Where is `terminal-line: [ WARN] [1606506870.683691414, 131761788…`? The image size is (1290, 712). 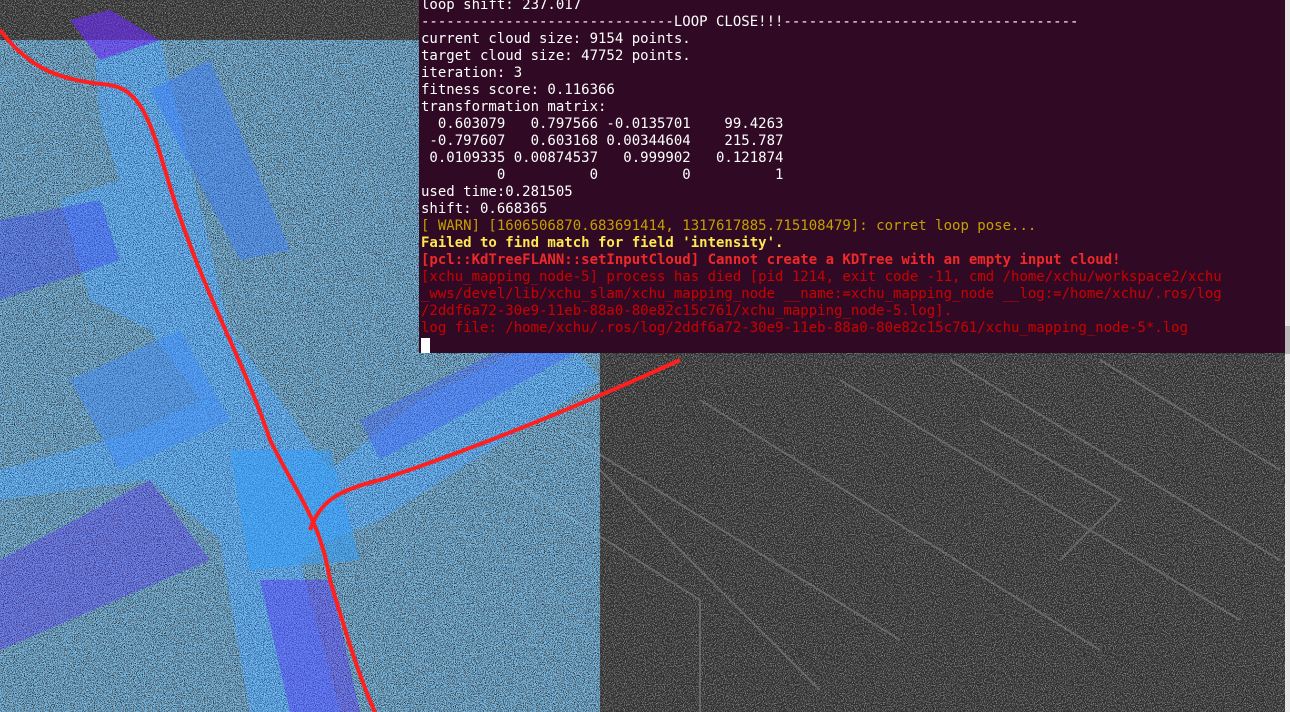 terminal-line: [ WARN] [1606506870.683691414, 131761788… is located at coordinates (729, 226).